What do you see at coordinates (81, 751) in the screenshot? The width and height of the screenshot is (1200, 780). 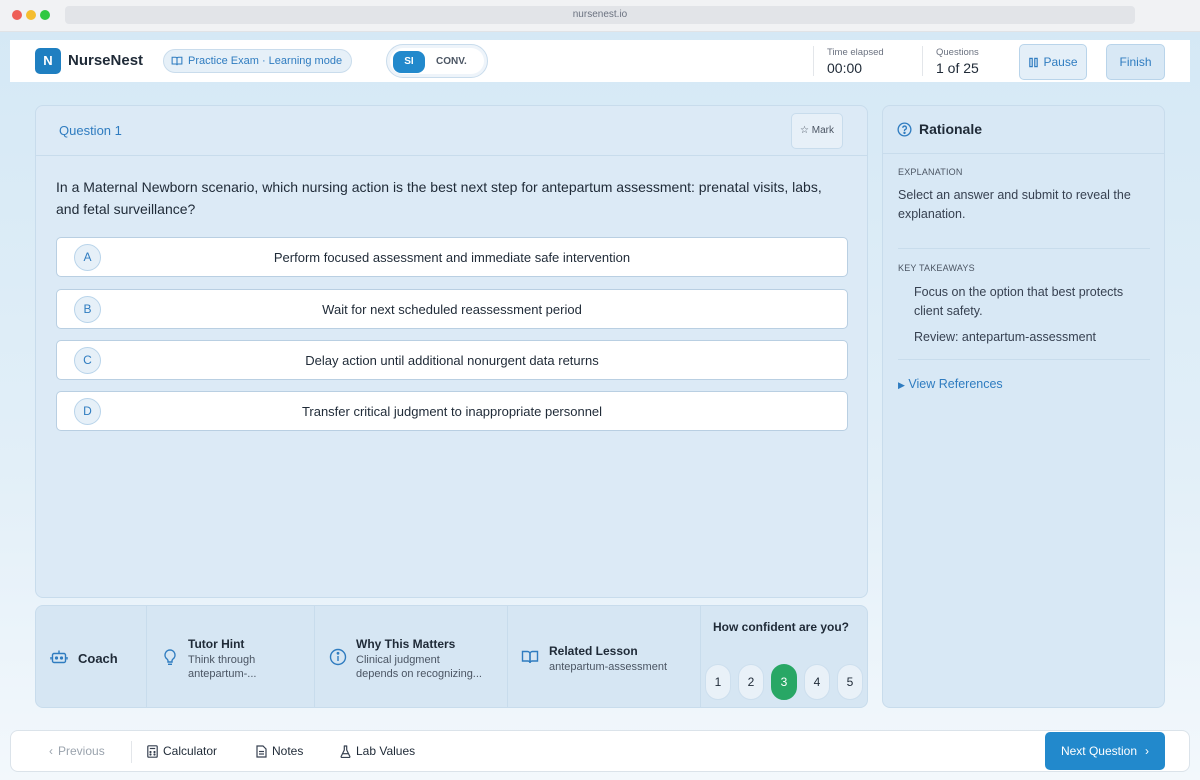 I see `previous-label: Previous` at bounding box center [81, 751].